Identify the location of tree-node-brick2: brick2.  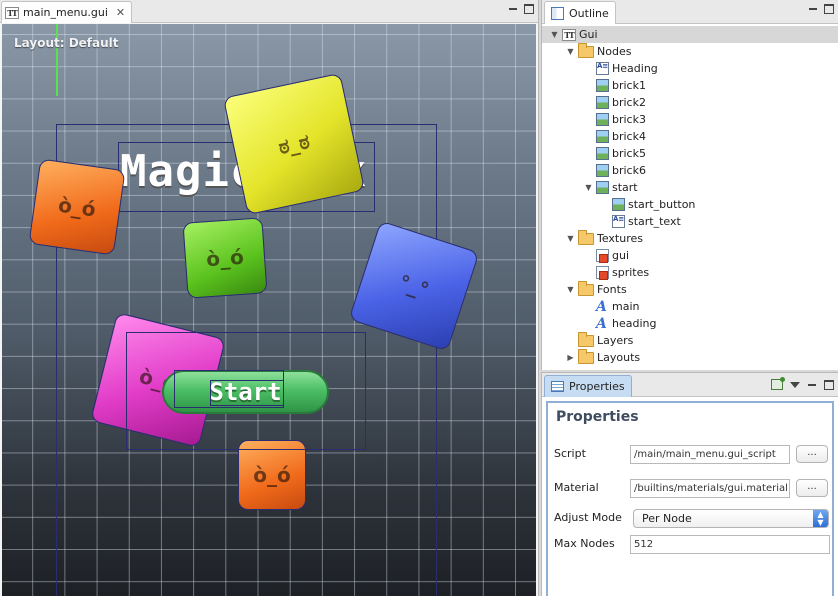
(621, 102).